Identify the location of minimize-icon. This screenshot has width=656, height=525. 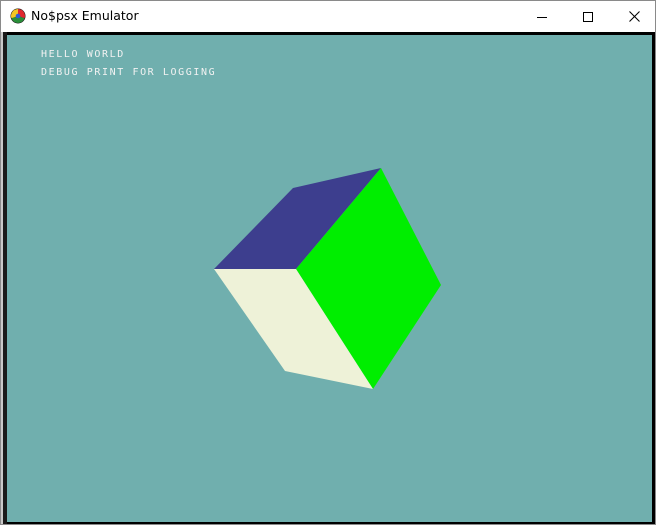
(542, 17).